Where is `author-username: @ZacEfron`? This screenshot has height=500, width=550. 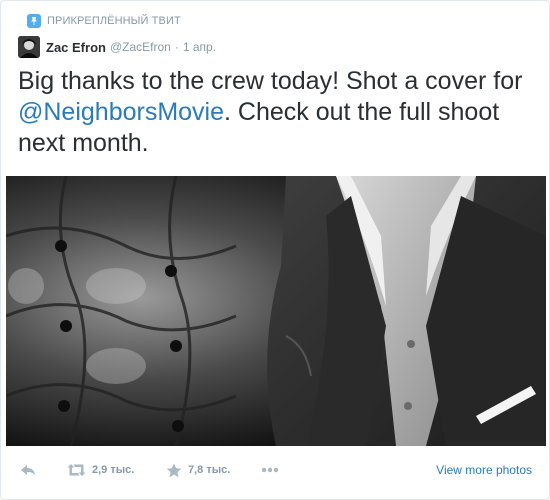 author-username: @ZacEfron is located at coordinates (140, 47).